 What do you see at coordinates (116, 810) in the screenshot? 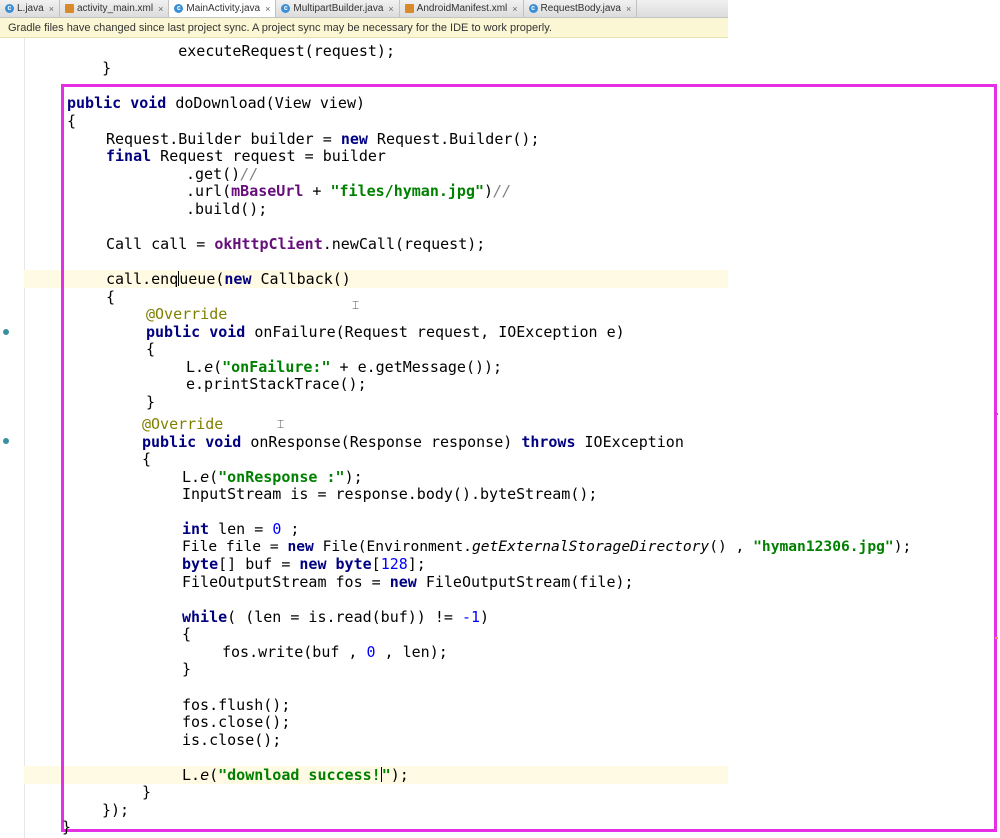
I see `code-line: });` at bounding box center [116, 810].